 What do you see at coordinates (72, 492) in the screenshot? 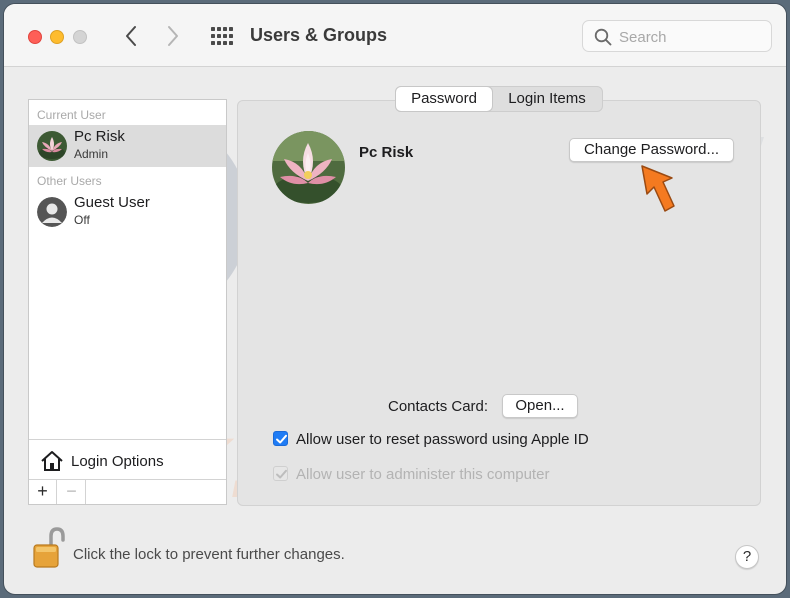
I see `remove-user-button: −` at bounding box center [72, 492].